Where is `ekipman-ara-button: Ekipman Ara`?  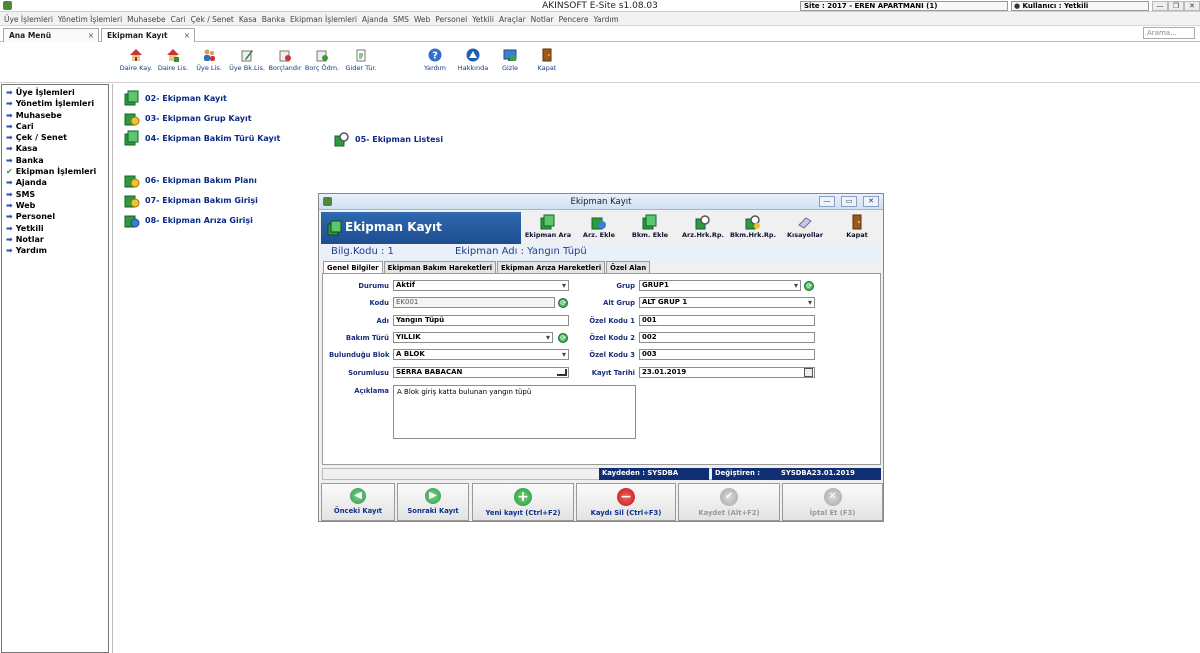
ekipman-ara-button: Ekipman Ara is located at coordinates (548, 228).